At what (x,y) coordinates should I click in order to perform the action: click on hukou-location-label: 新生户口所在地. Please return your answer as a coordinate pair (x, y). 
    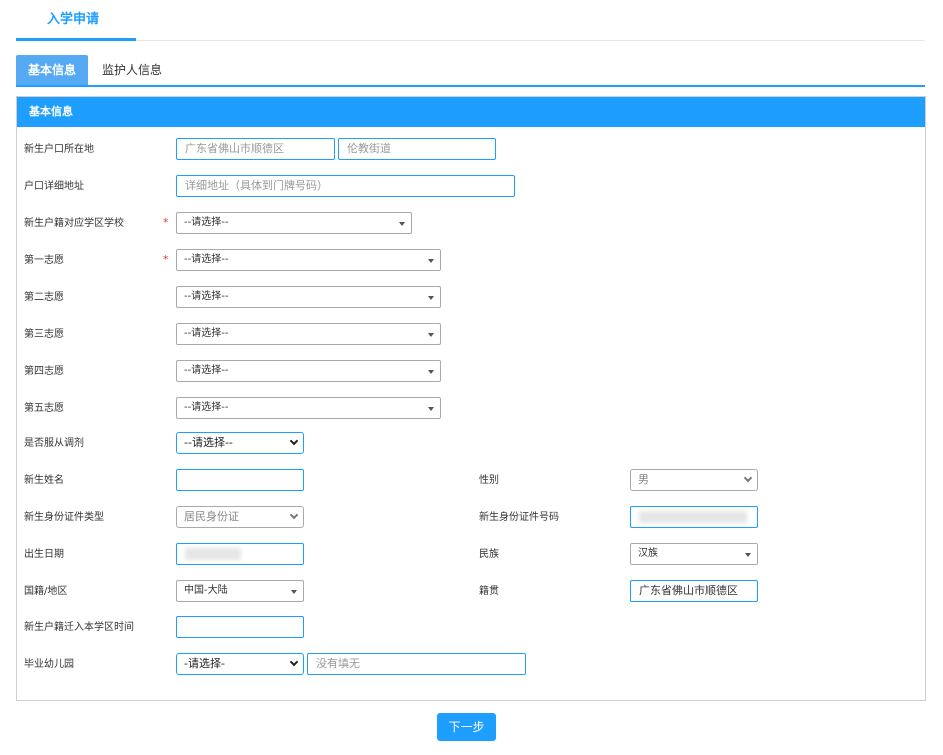
    Looking at the image, I should click on (59, 149).